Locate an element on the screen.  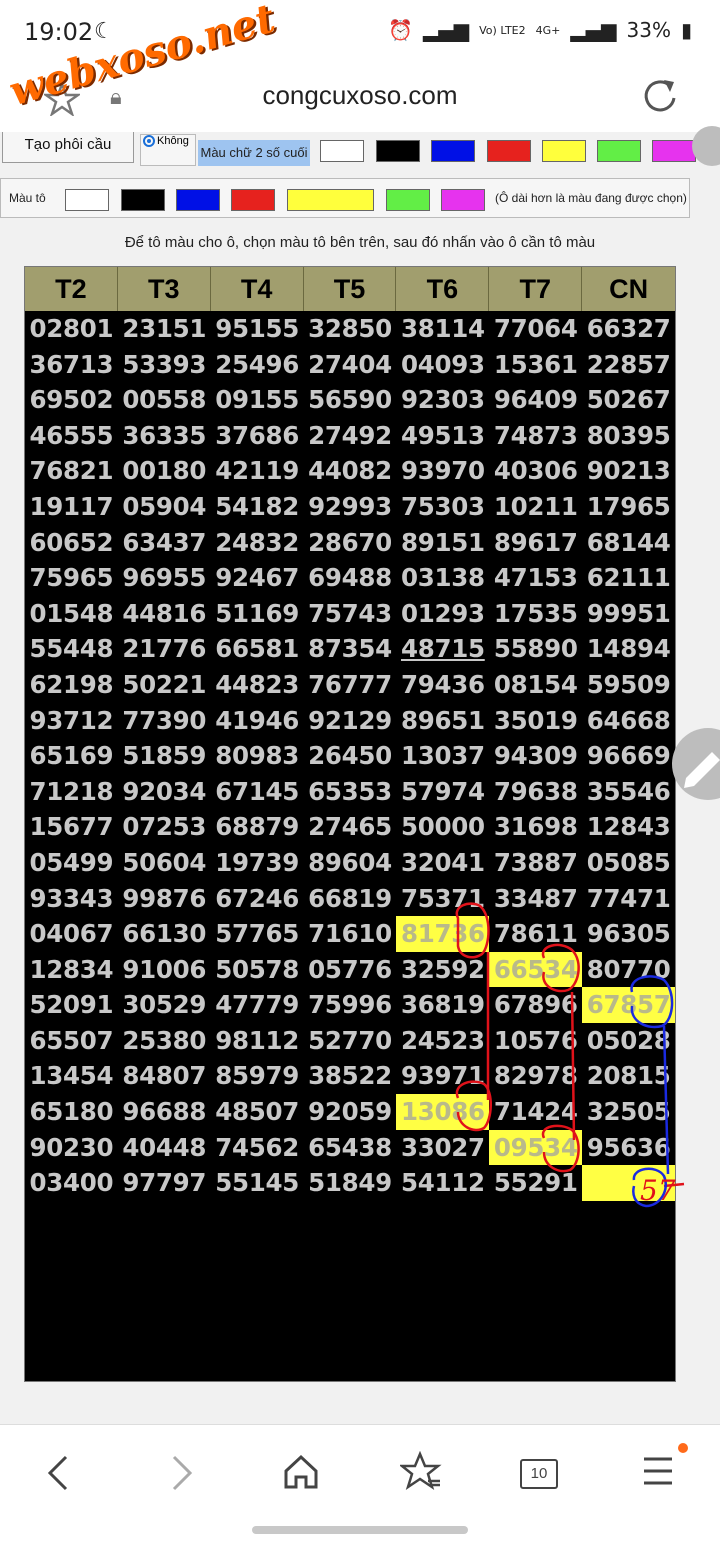
table-cell: 52770 is located at coordinates (350, 1041).